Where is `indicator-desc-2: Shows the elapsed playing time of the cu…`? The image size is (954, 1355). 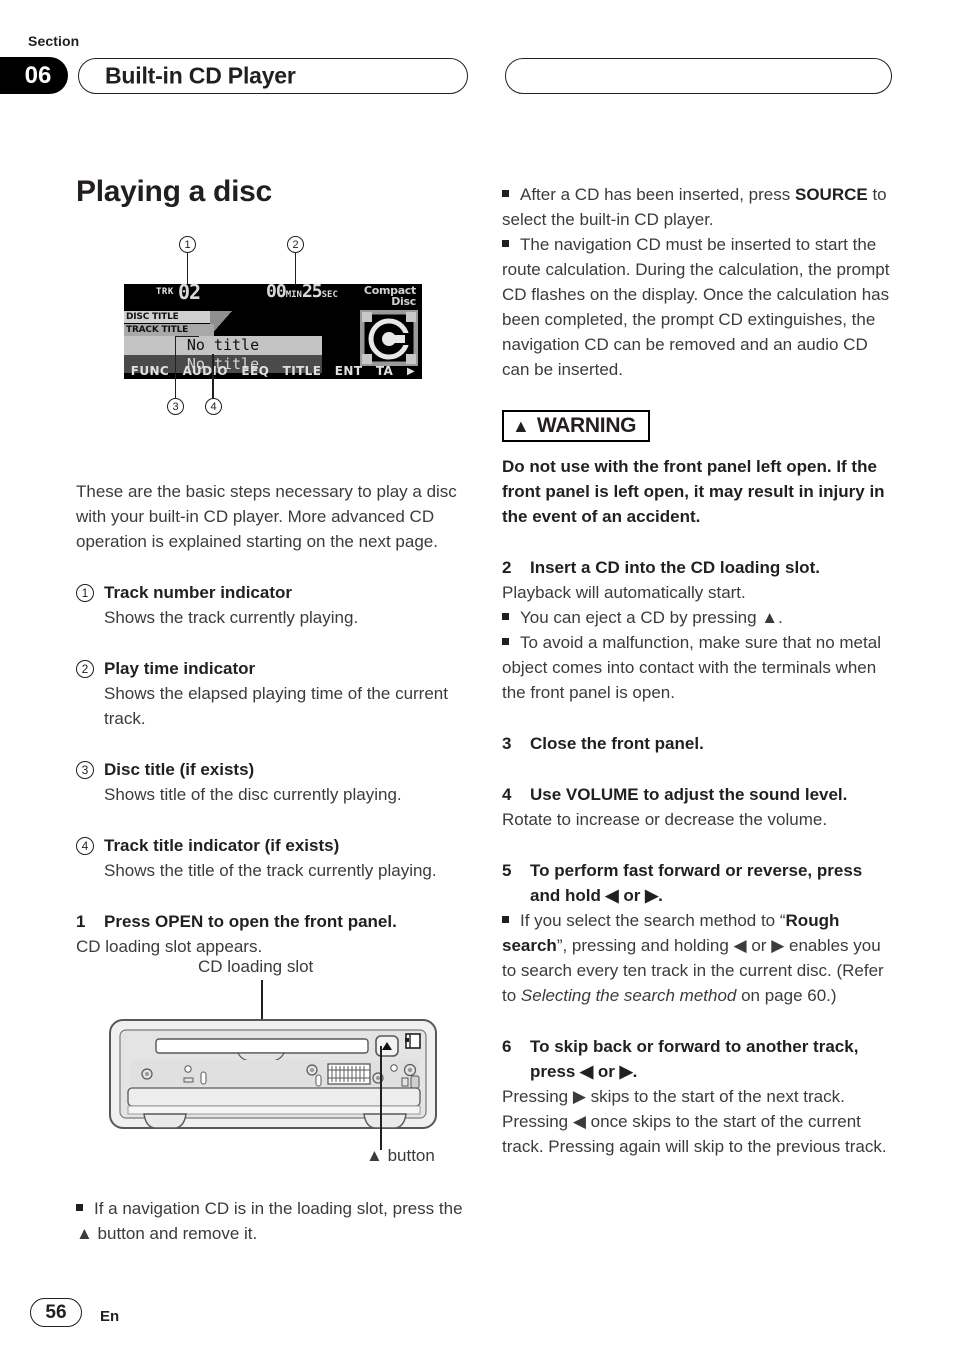
indicator-desc-2: Shows the elapsed playing time of the cu… is located at coordinates (276, 706).